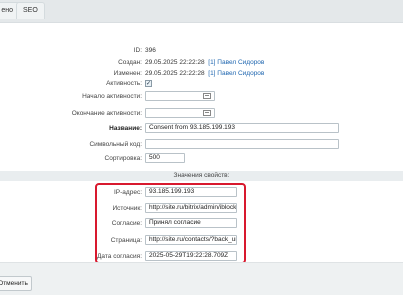  Describe the element at coordinates (123, 158) in the screenshot. I see `sort-label: Сортировка:` at that location.